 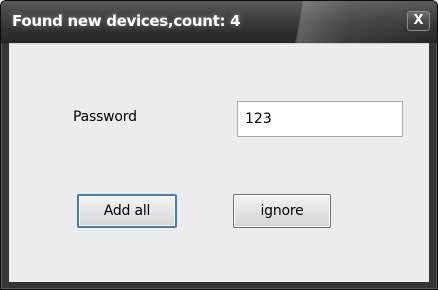 I want to click on title-bar: Found new devices,count: 4 X, so click(x=219, y=22).